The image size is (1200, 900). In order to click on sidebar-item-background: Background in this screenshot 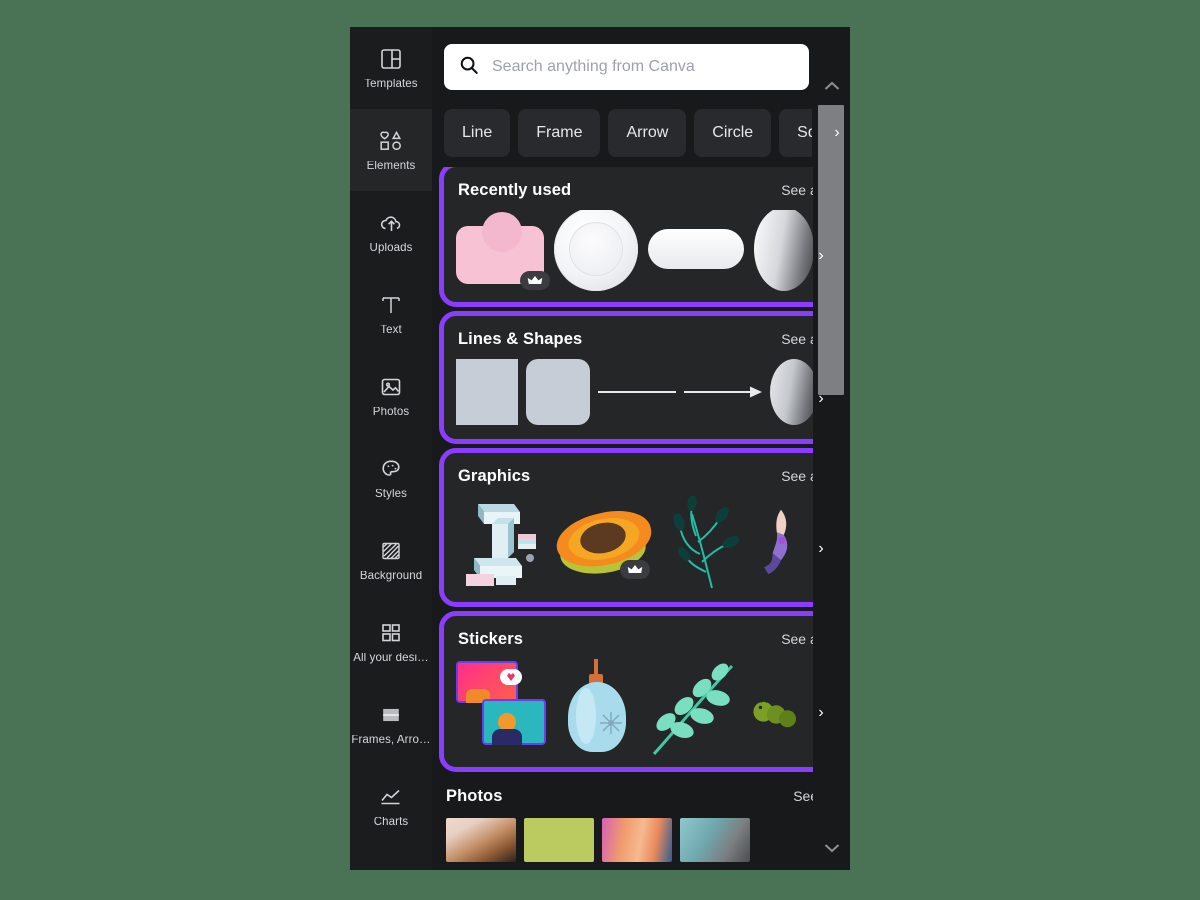, I will do `click(391, 560)`.